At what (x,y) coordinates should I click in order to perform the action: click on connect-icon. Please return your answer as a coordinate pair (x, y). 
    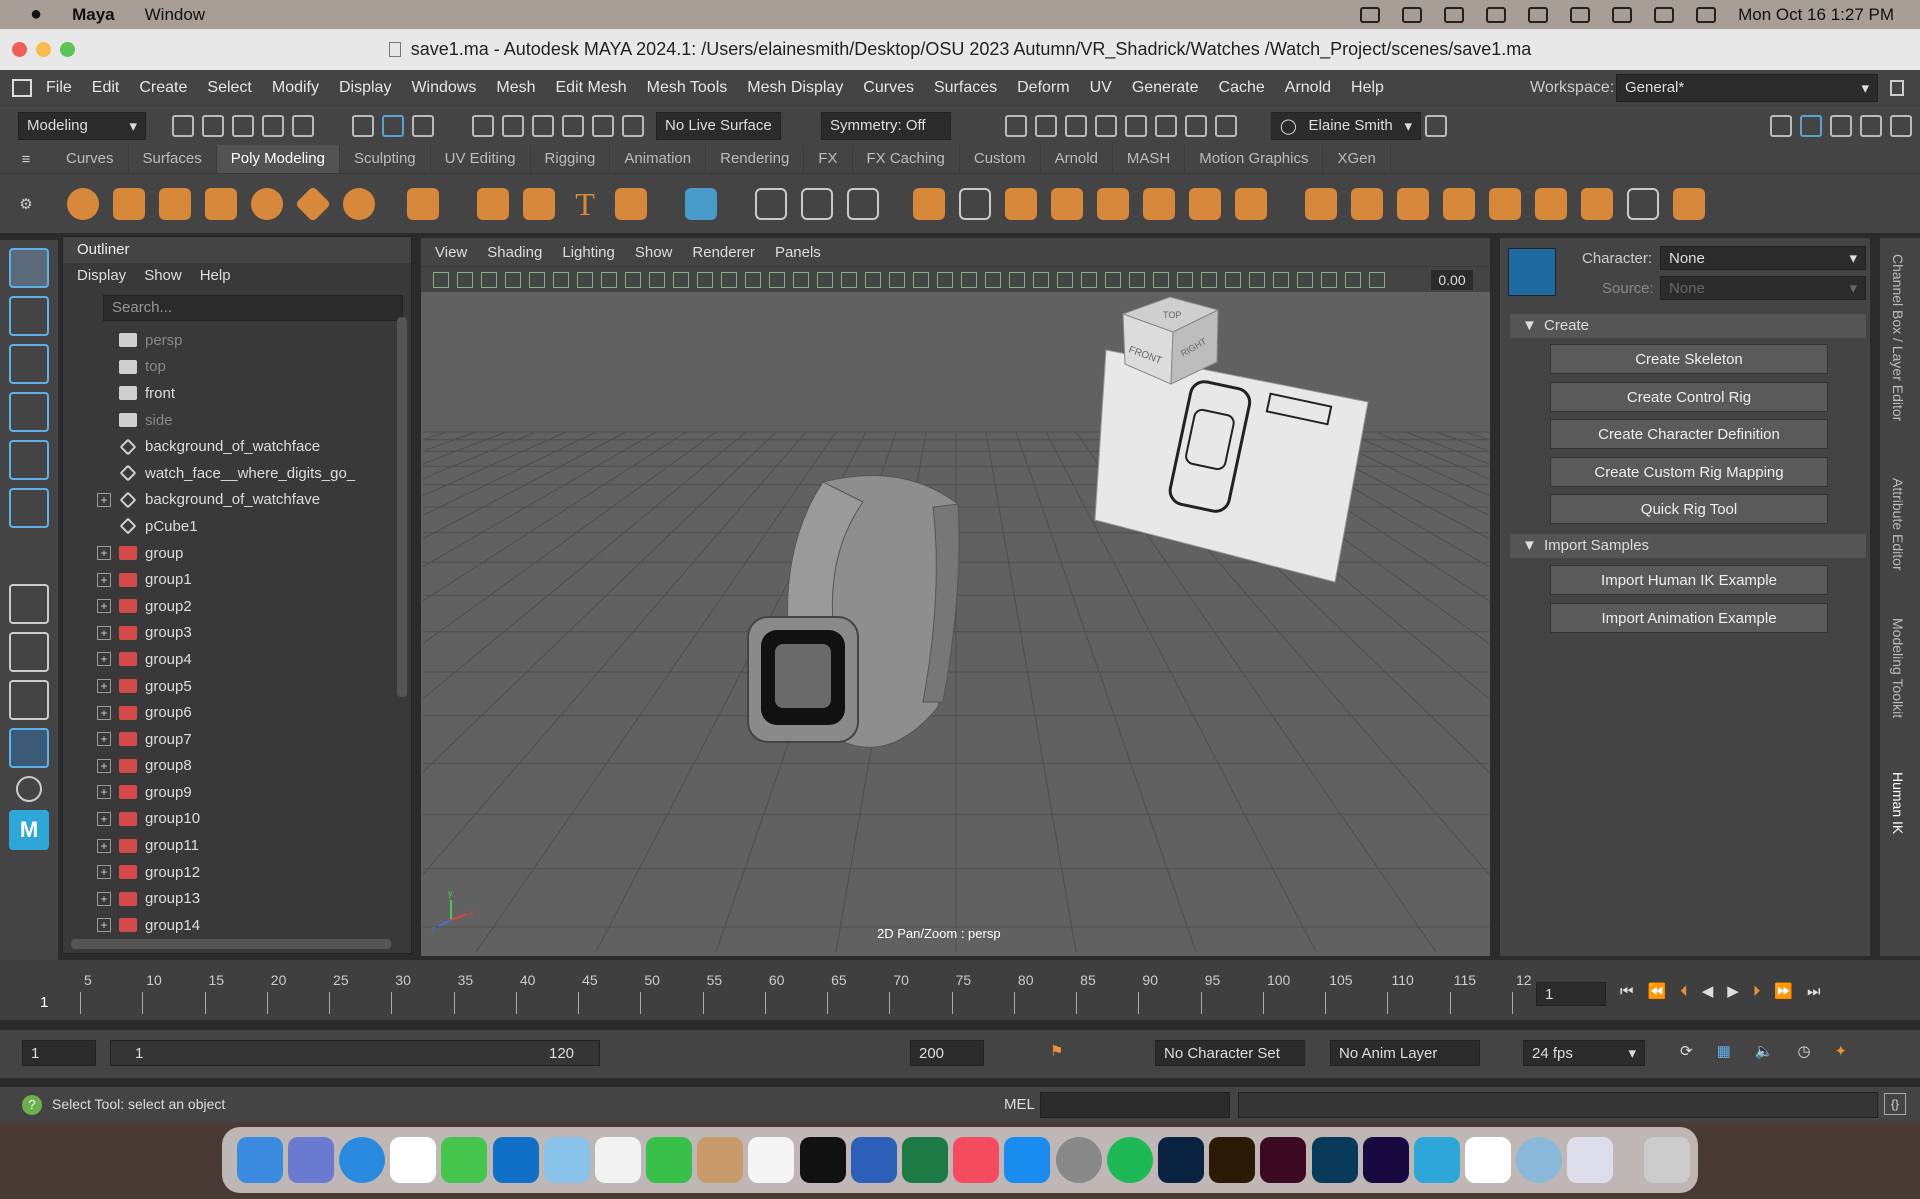
    Looking at the image, I should click on (1367, 203).